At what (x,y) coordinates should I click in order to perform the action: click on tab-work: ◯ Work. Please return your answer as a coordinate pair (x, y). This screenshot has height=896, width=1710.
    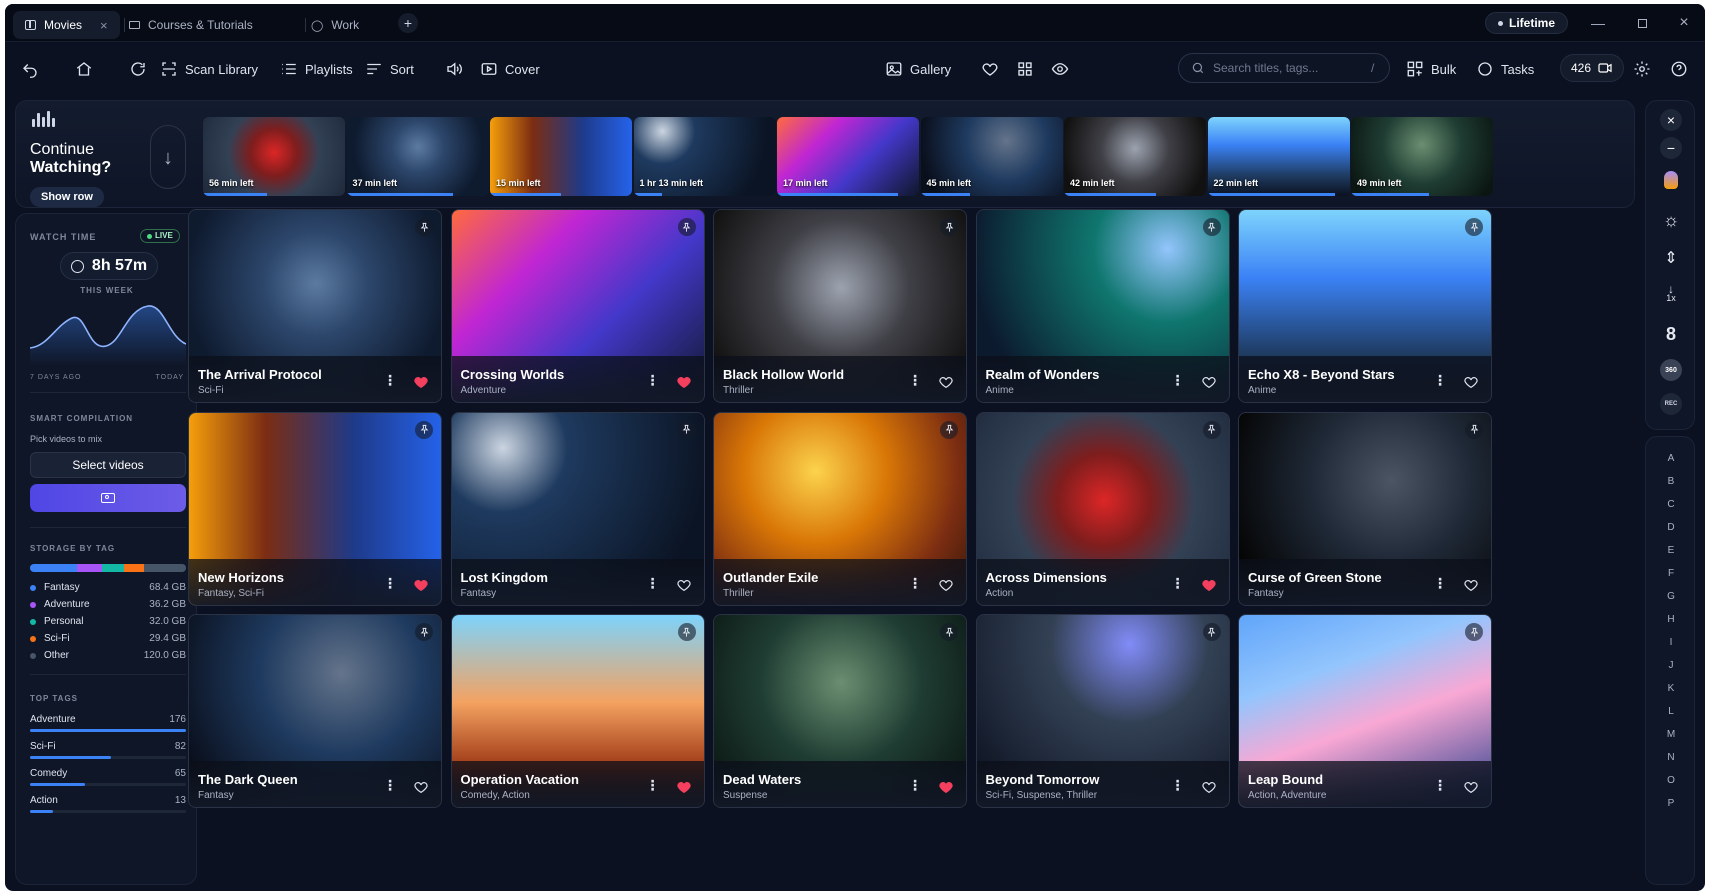
    Looking at the image, I should click on (335, 25).